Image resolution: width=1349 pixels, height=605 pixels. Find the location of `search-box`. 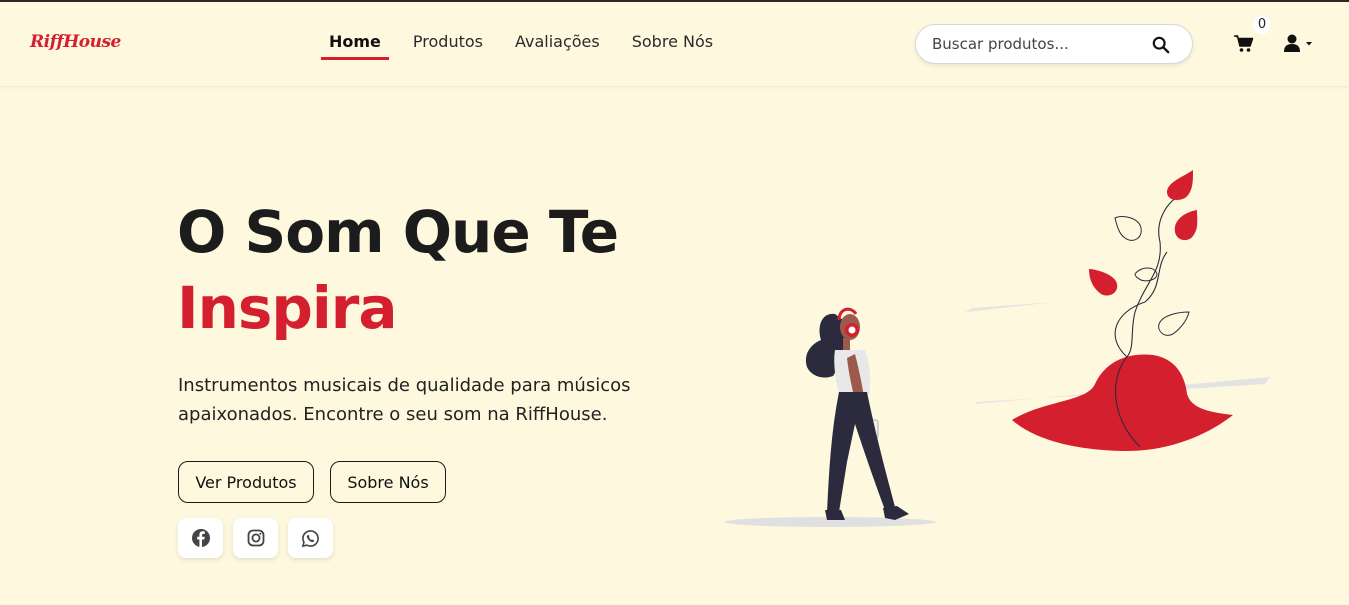

search-box is located at coordinates (1054, 44).